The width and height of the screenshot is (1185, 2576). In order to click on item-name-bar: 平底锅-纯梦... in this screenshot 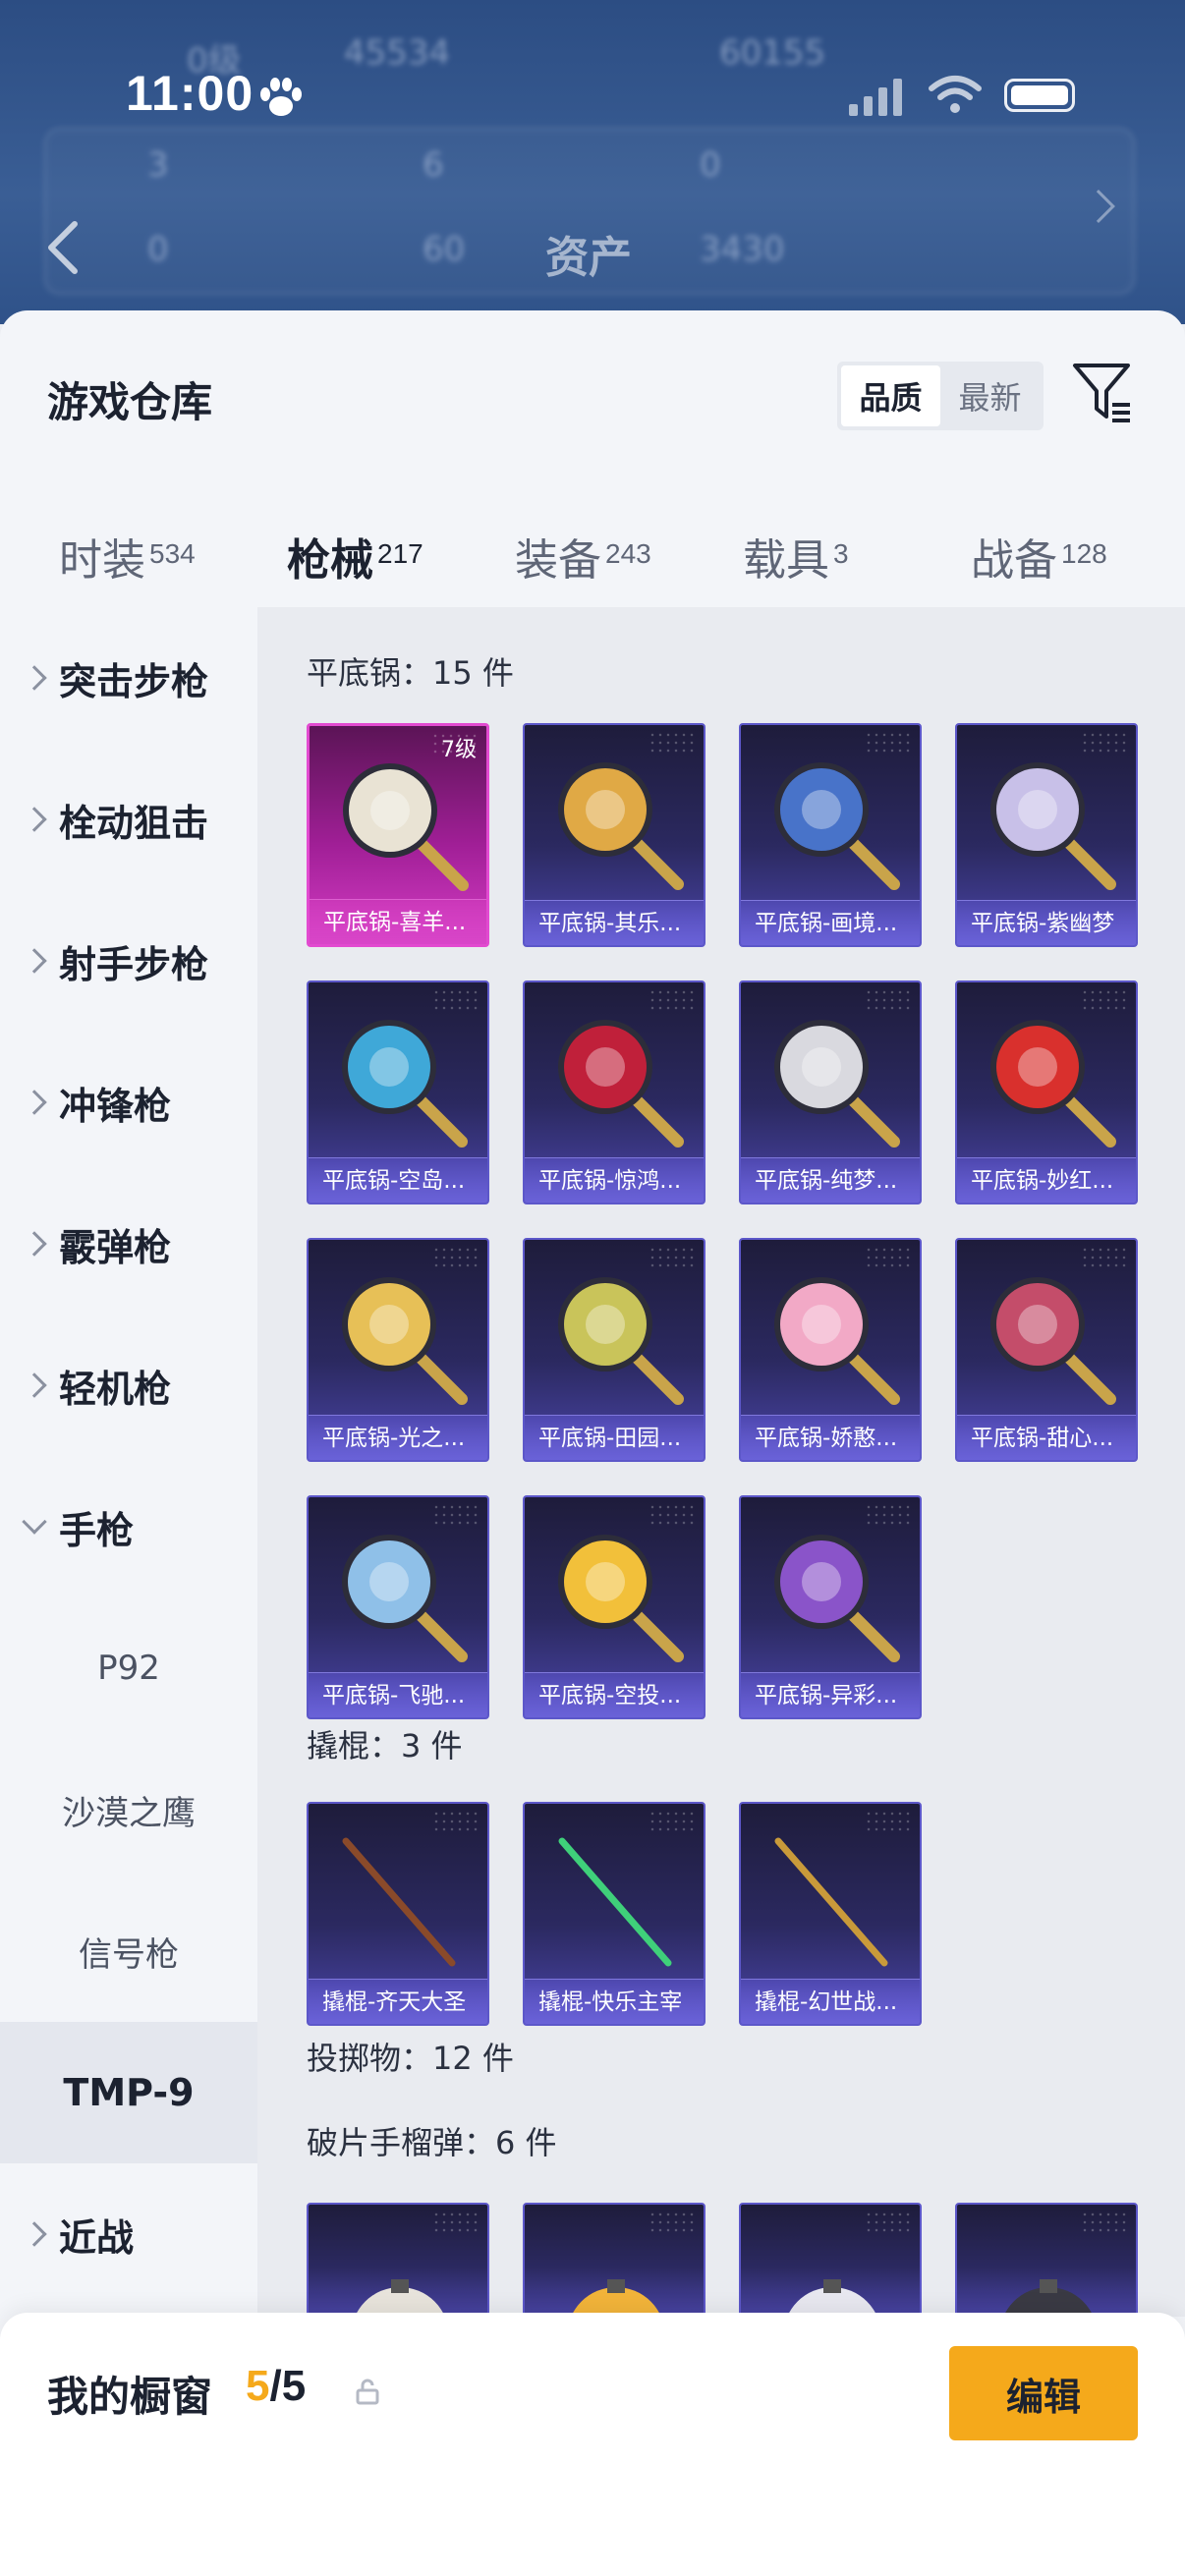, I will do `click(831, 1180)`.